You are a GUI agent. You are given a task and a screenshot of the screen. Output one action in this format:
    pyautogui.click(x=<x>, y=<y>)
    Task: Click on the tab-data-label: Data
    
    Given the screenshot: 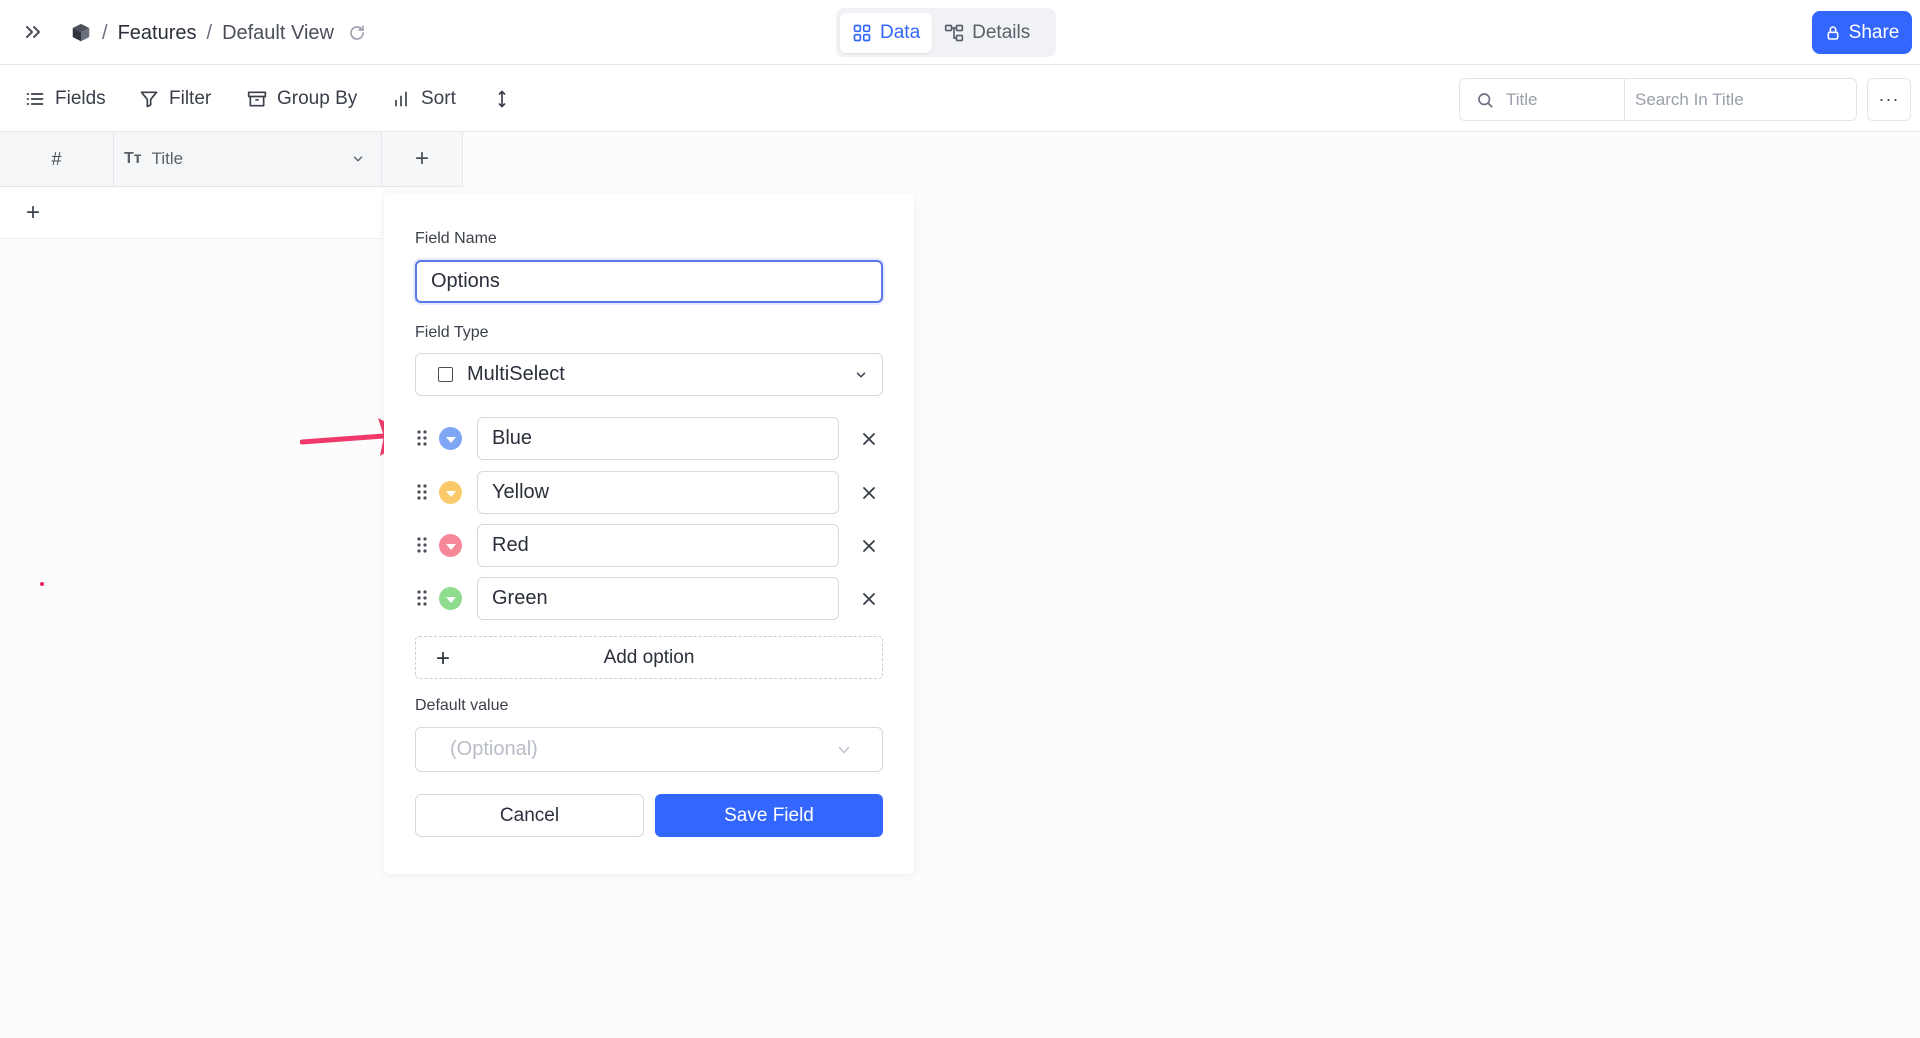 What is the action you would take?
    pyautogui.click(x=900, y=32)
    